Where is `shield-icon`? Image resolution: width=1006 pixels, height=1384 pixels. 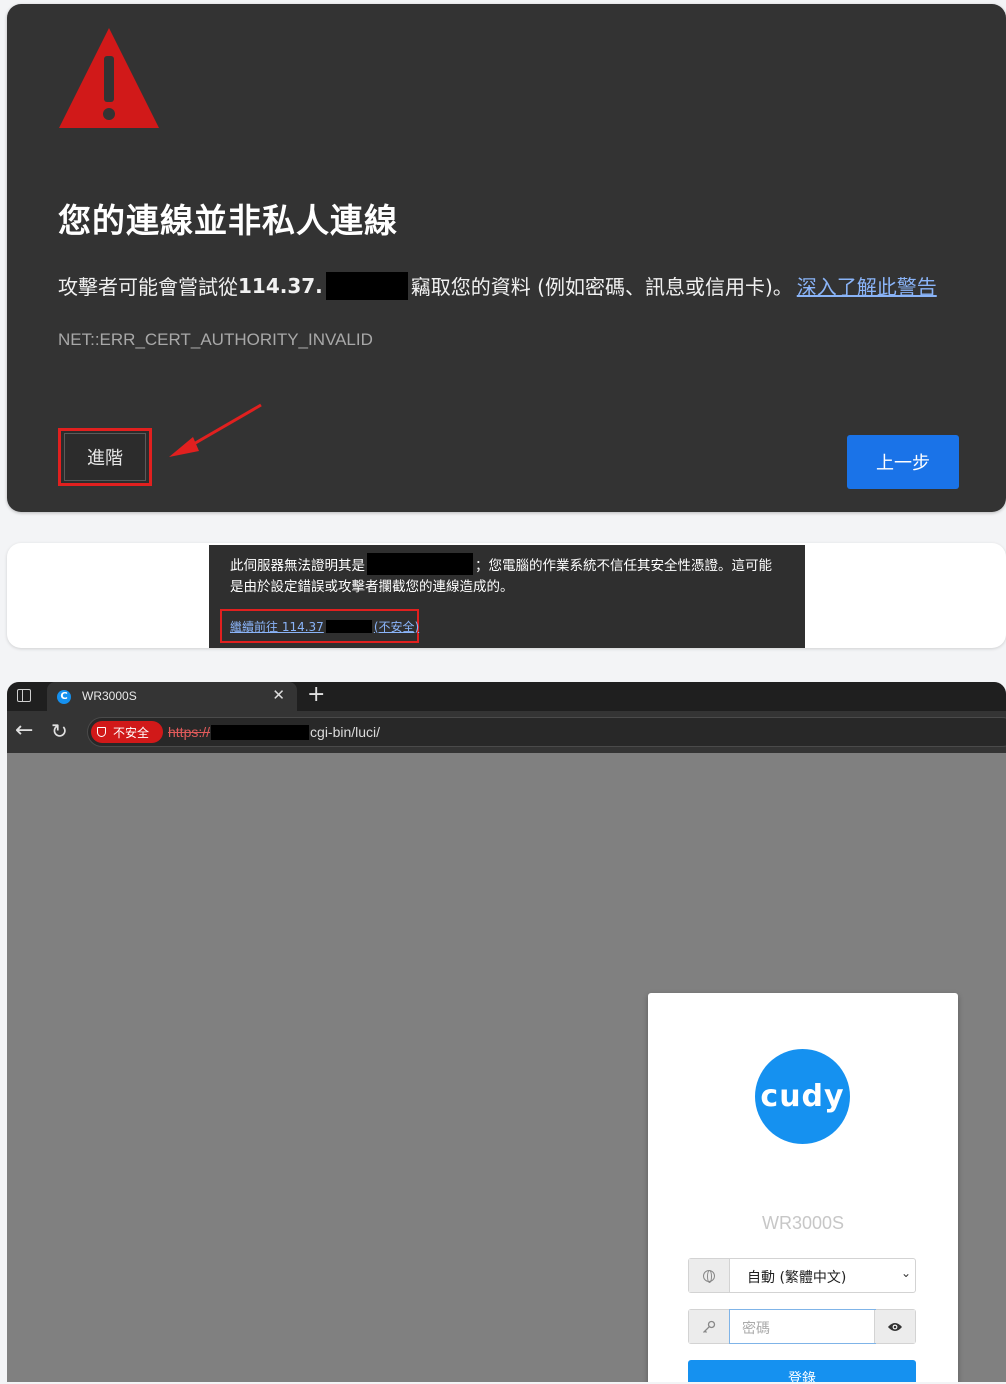 shield-icon is located at coordinates (101, 732).